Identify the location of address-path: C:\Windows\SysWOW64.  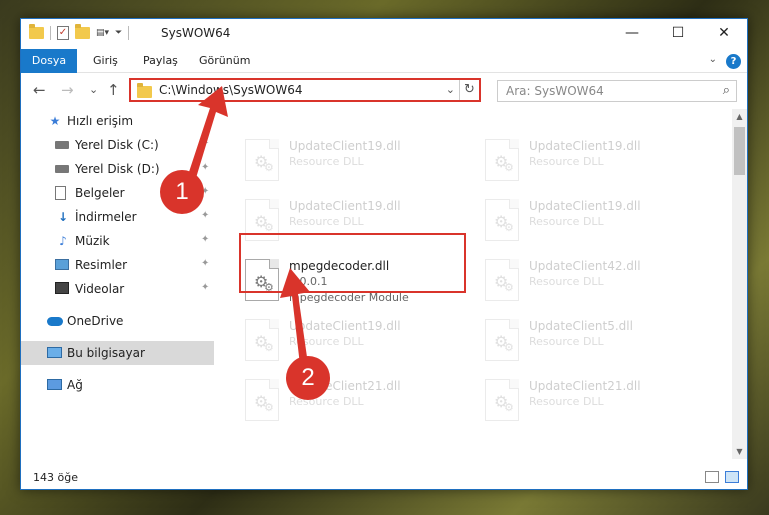
(231, 90).